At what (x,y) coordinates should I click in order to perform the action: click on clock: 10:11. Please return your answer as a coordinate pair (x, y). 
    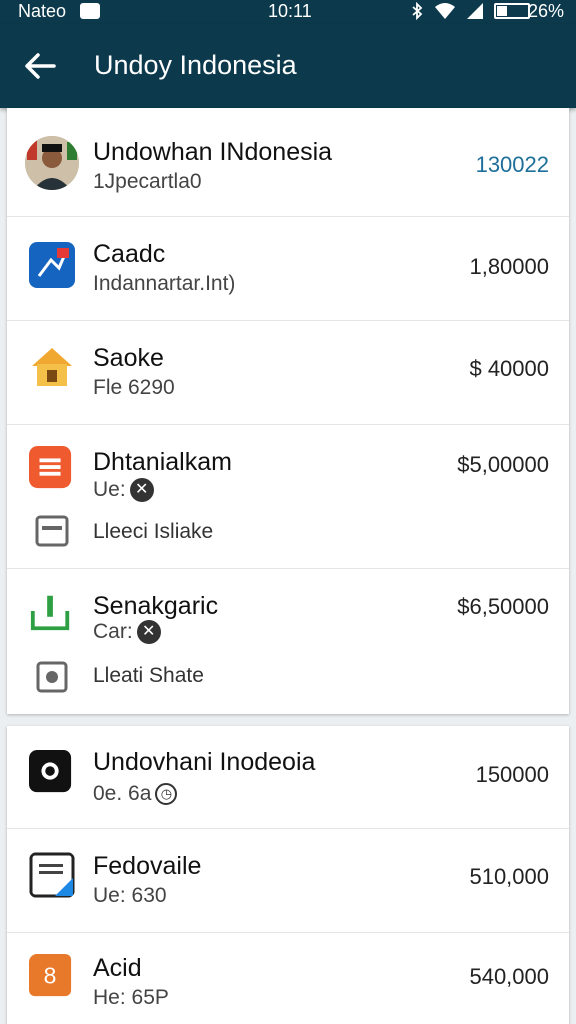
    Looking at the image, I should click on (290, 11).